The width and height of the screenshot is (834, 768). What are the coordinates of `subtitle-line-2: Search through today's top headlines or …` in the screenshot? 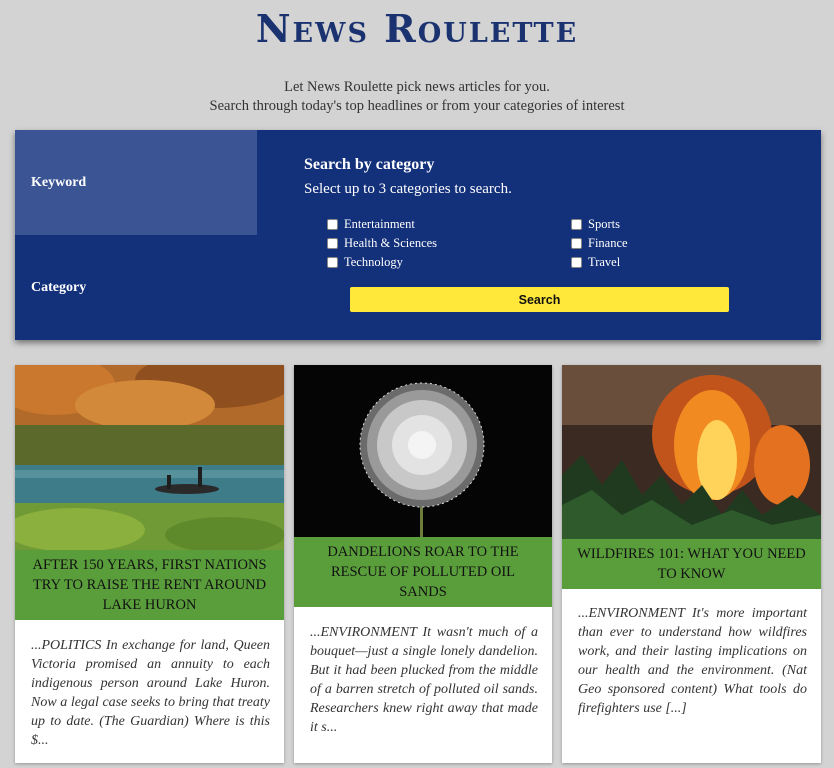 It's located at (417, 106).